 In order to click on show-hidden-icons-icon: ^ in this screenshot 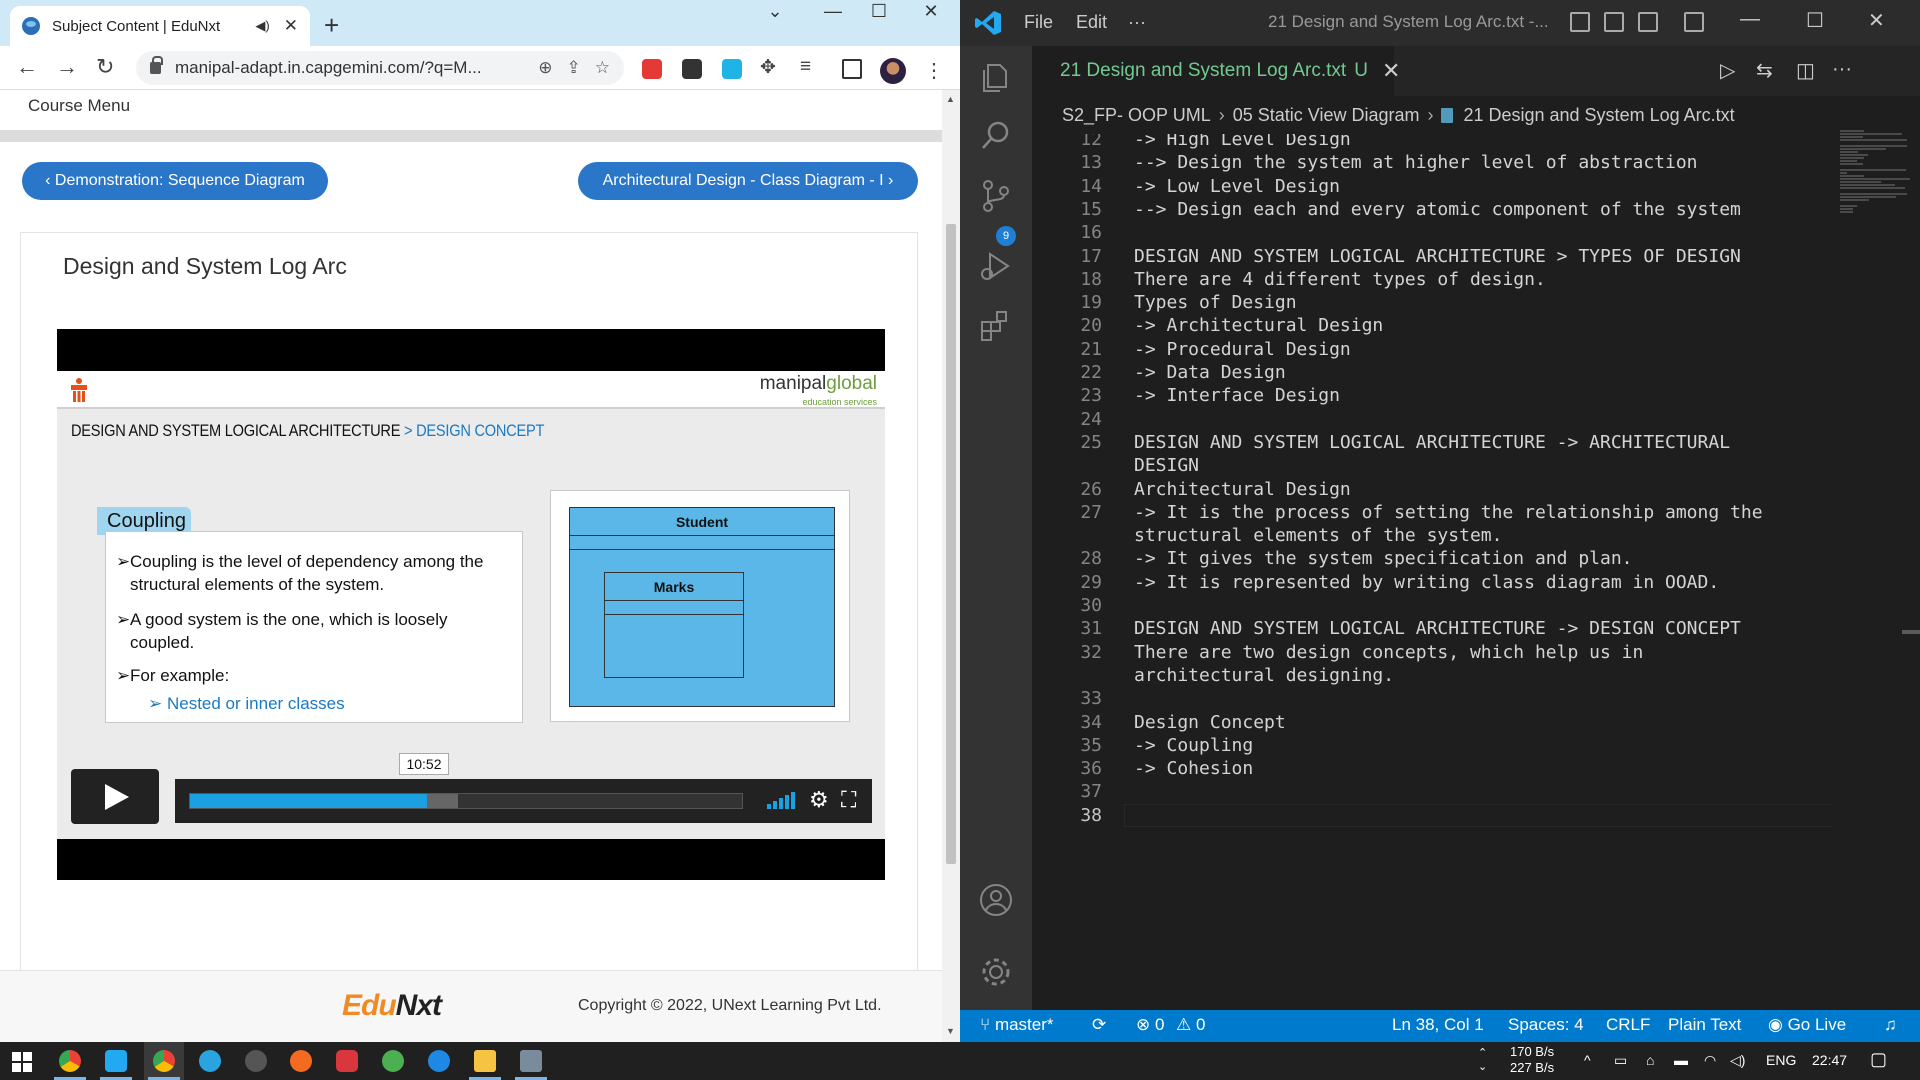, I will do `click(1587, 1060)`.